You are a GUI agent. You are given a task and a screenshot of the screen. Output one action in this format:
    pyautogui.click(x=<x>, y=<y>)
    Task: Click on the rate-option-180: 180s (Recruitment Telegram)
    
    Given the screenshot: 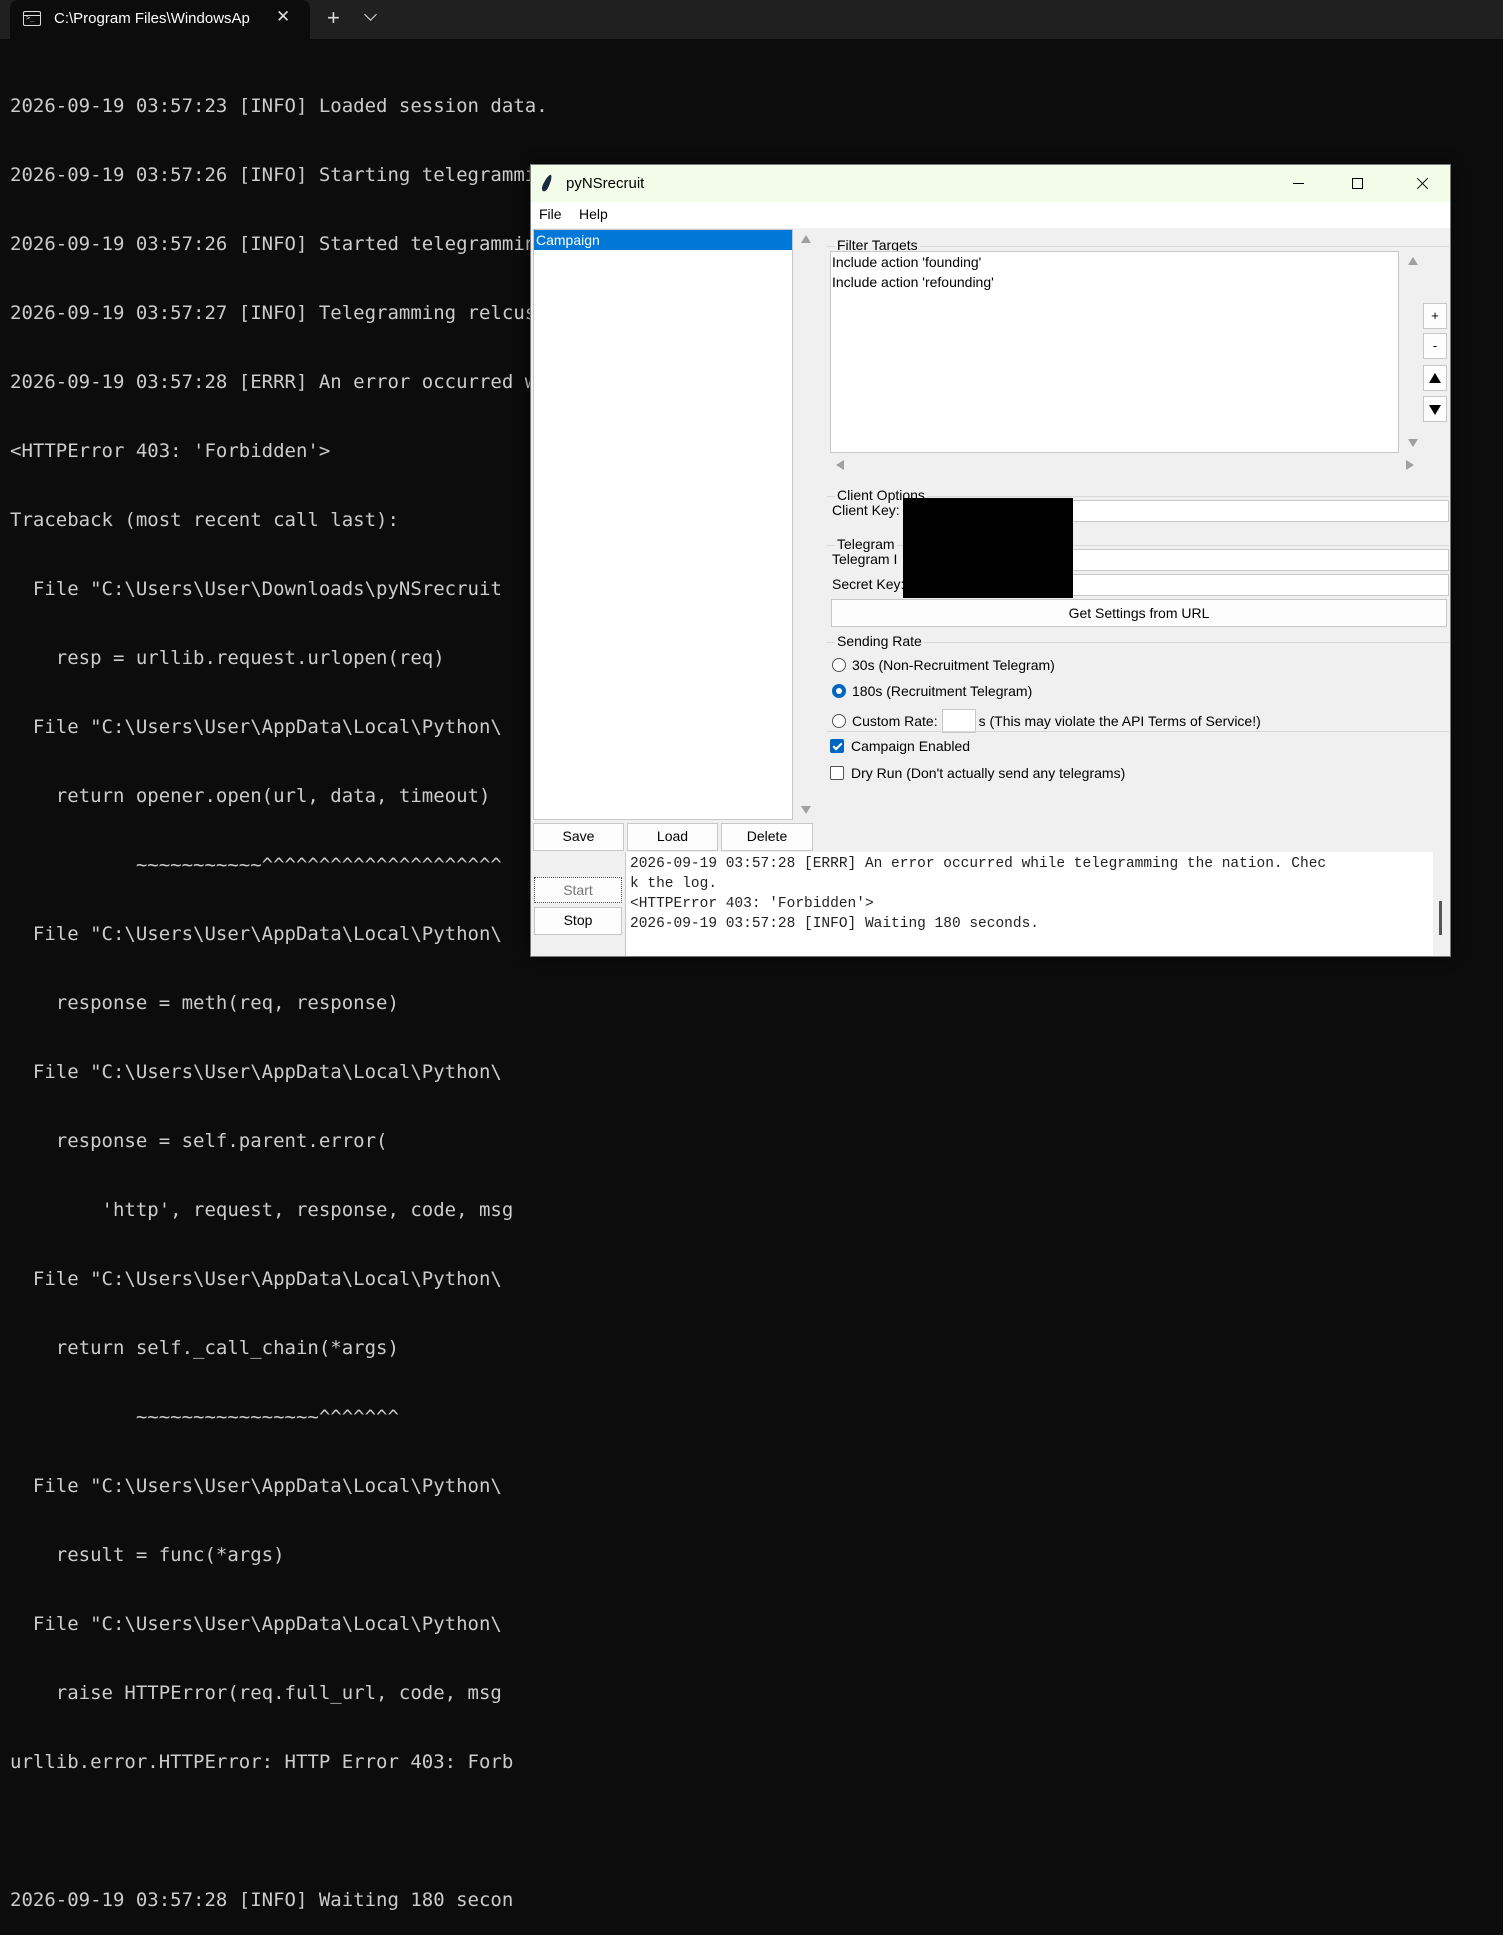 What is the action you would take?
    pyautogui.click(x=932, y=691)
    